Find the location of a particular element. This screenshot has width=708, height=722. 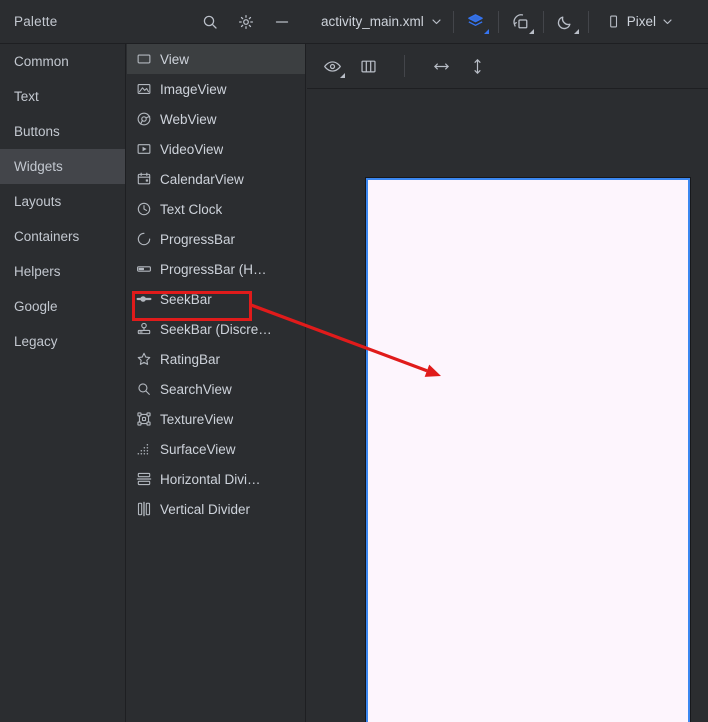

palette-category-label: Common is located at coordinates (41, 61).